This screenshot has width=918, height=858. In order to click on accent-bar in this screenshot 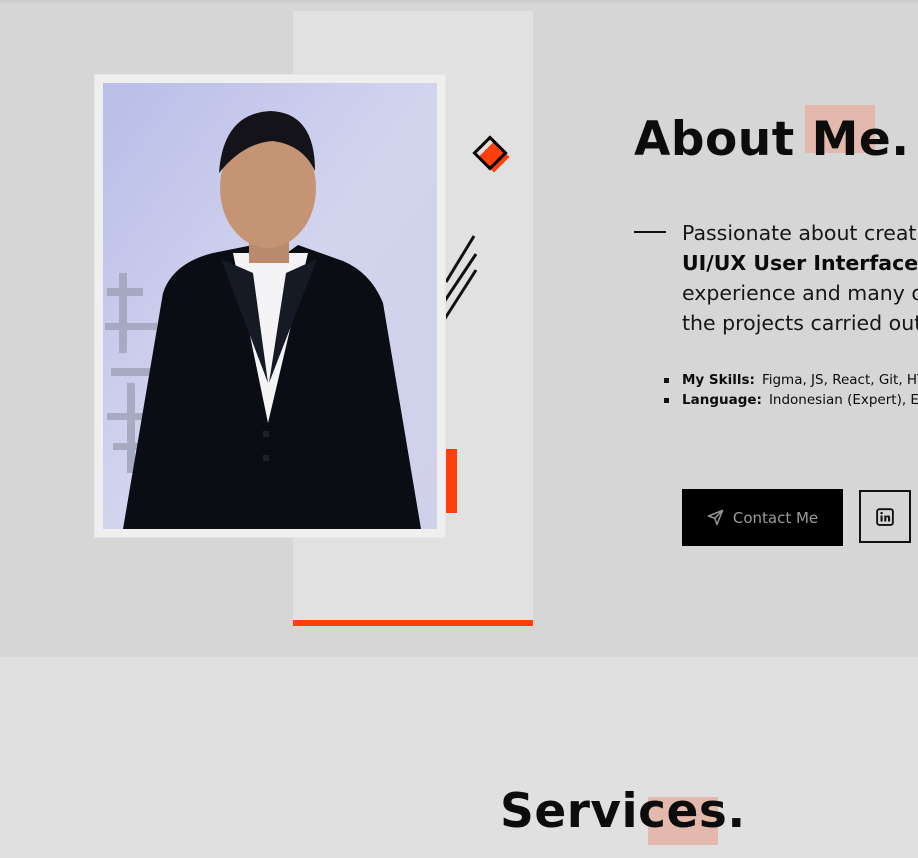, I will do `click(451, 481)`.